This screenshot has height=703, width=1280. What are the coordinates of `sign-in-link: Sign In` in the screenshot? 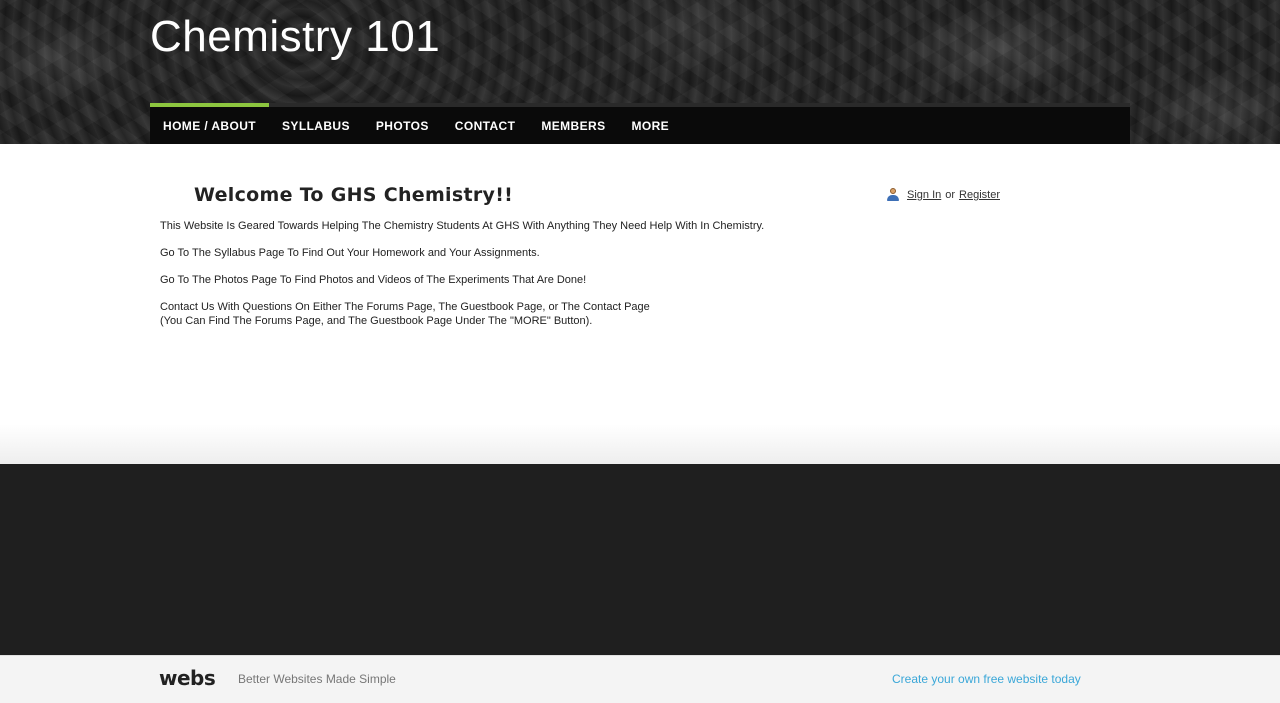 It's located at (924, 195).